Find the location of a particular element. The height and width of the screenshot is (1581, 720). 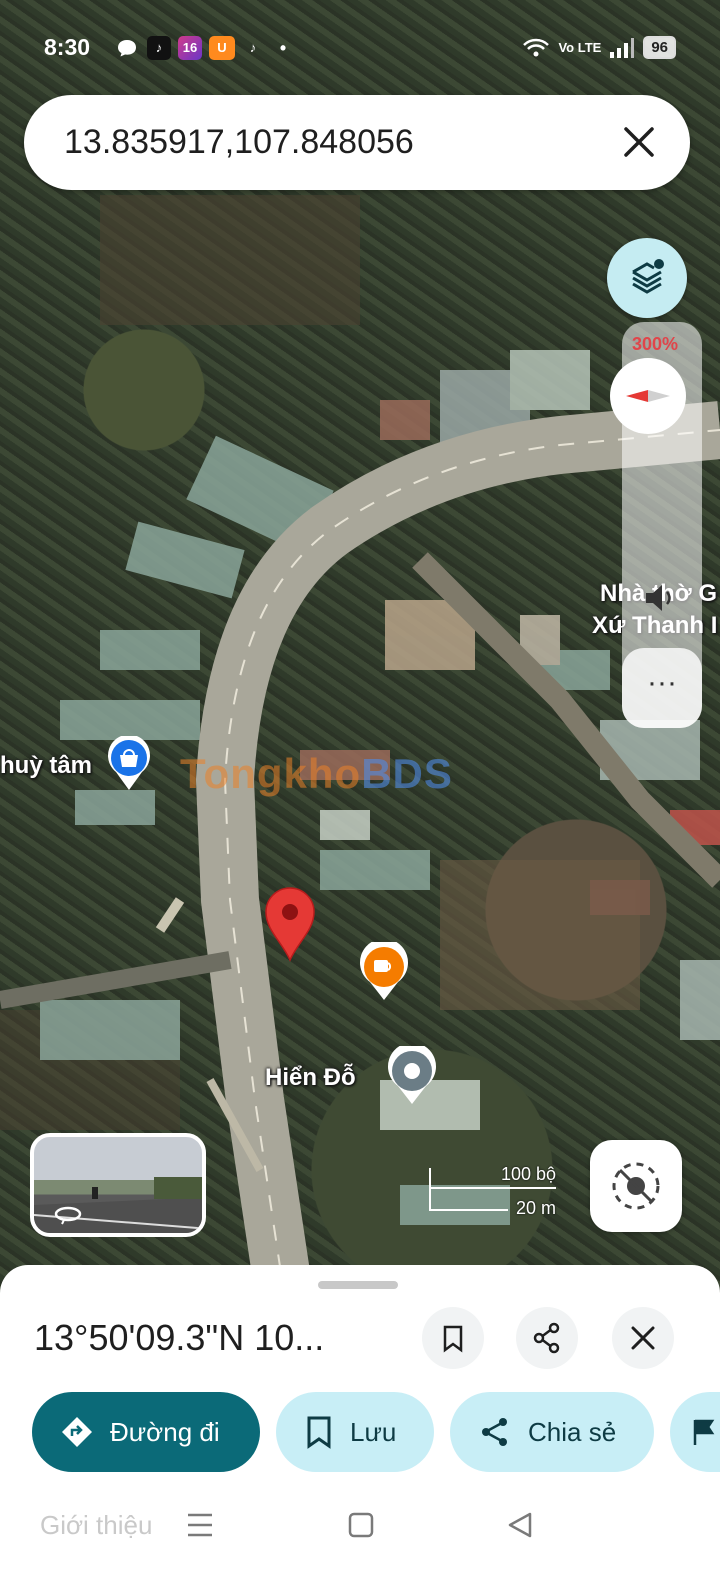

save-button: Lưu is located at coordinates (355, 1432).